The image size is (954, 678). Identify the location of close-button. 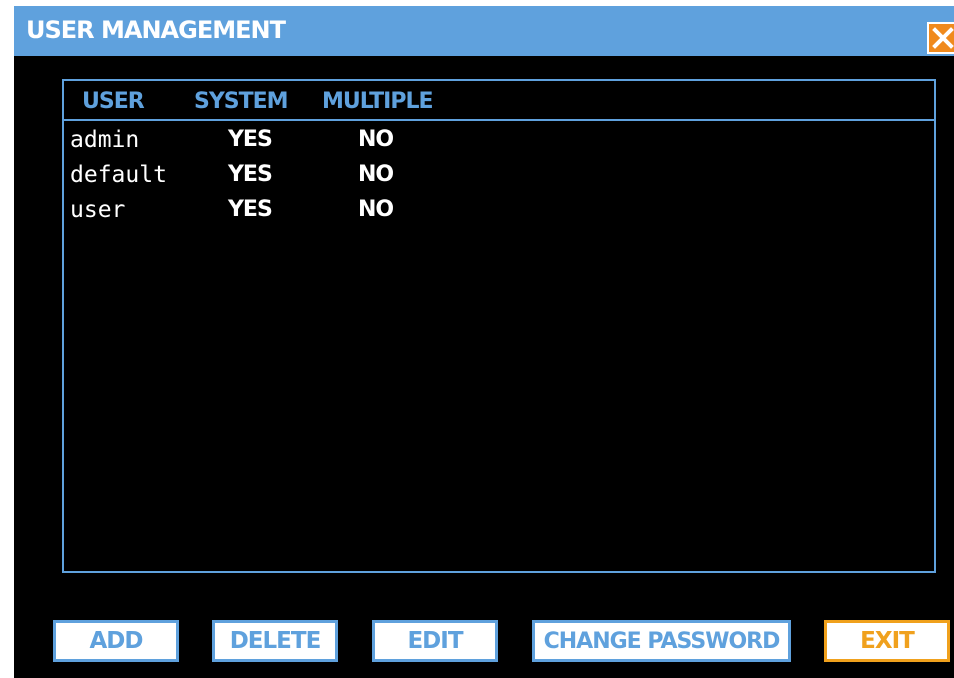
(940, 38).